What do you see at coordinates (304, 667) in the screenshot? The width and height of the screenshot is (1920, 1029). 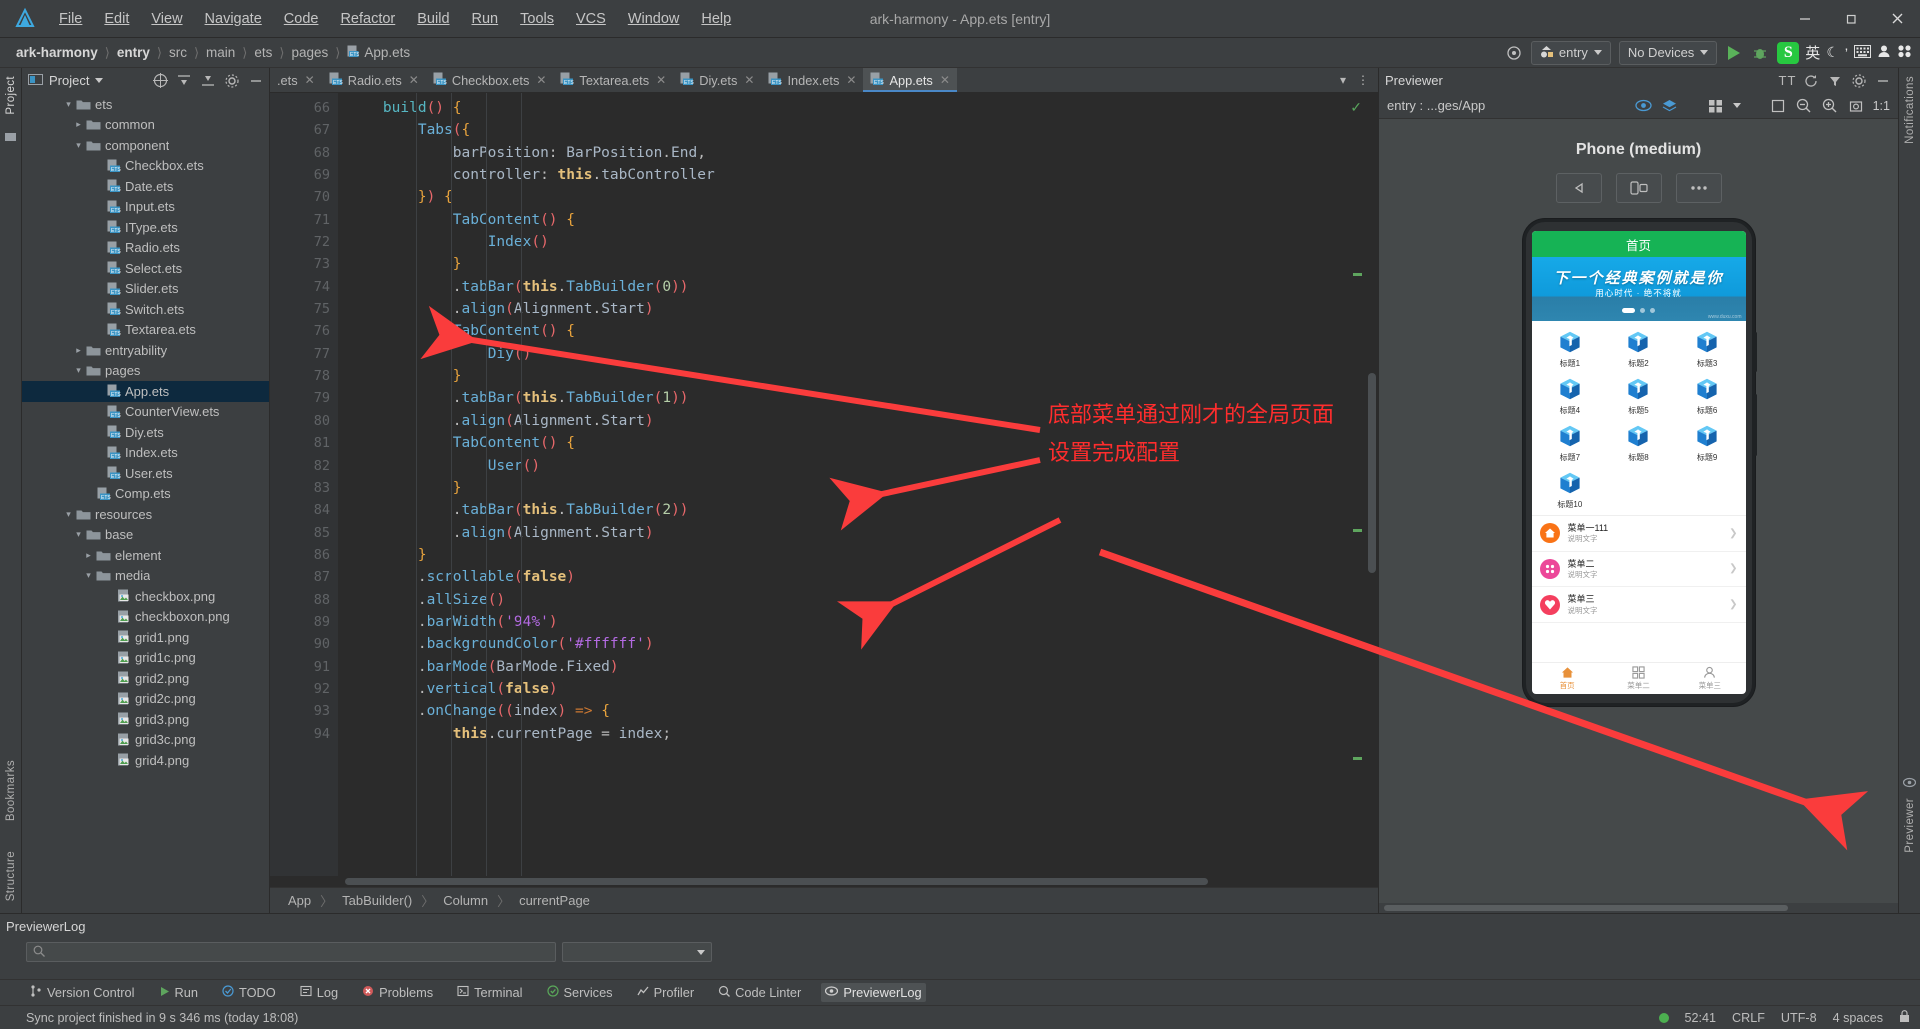 I see `line-number: 91` at bounding box center [304, 667].